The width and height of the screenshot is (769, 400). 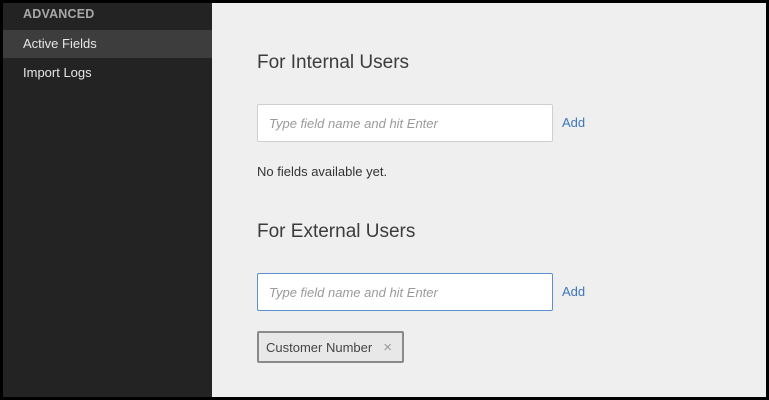 I want to click on internal-add-link: Add, so click(x=573, y=122).